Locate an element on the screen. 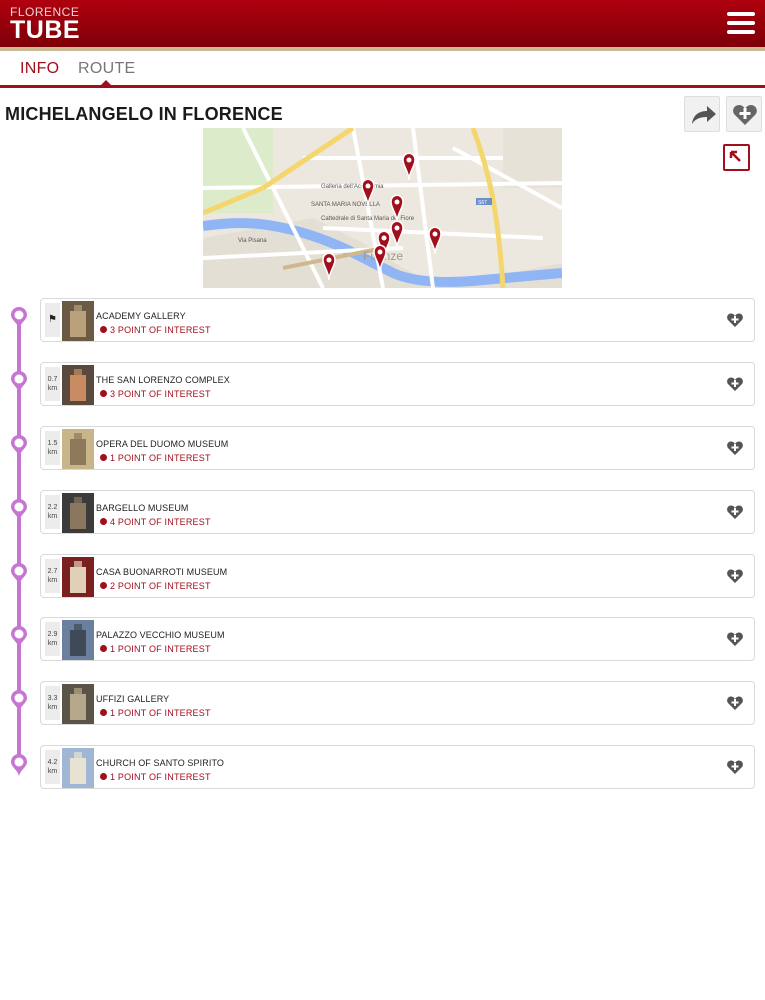 This screenshot has width=765, height=1000. app-logo: FLORENCE TUBE is located at coordinates (45, 24).